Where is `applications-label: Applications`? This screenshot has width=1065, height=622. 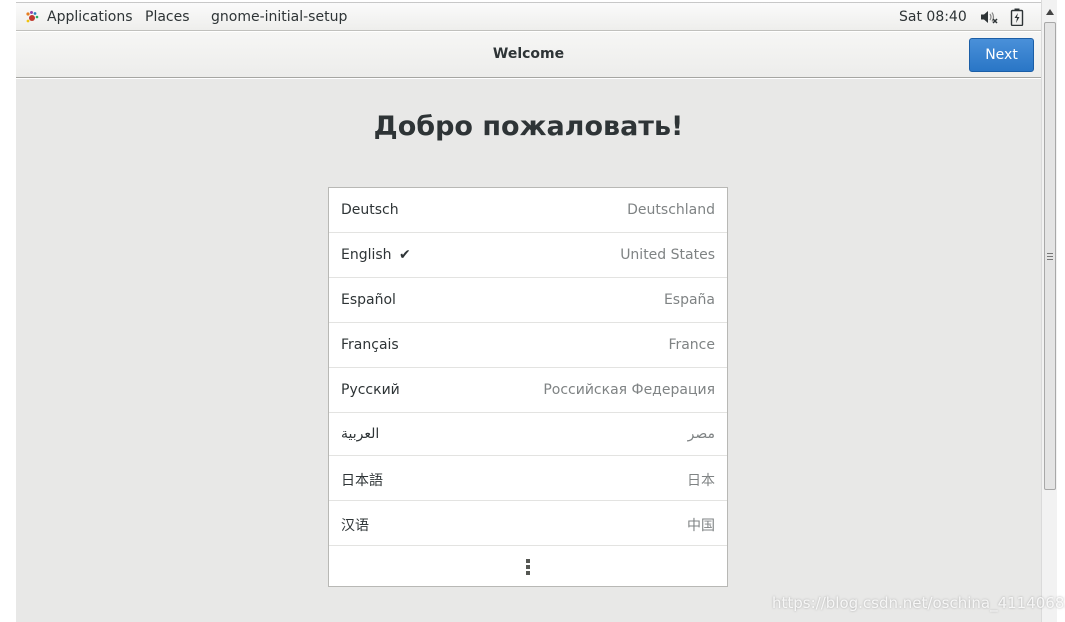
applications-label: Applications is located at coordinates (90, 17).